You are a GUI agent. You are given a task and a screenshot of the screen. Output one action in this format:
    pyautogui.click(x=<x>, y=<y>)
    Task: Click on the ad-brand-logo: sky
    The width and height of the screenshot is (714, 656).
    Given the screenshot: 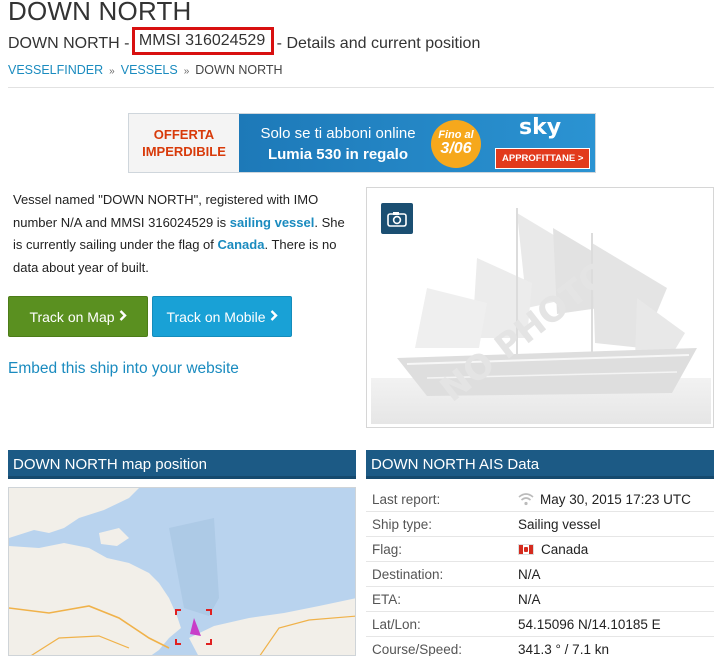 What is the action you would take?
    pyautogui.click(x=540, y=127)
    